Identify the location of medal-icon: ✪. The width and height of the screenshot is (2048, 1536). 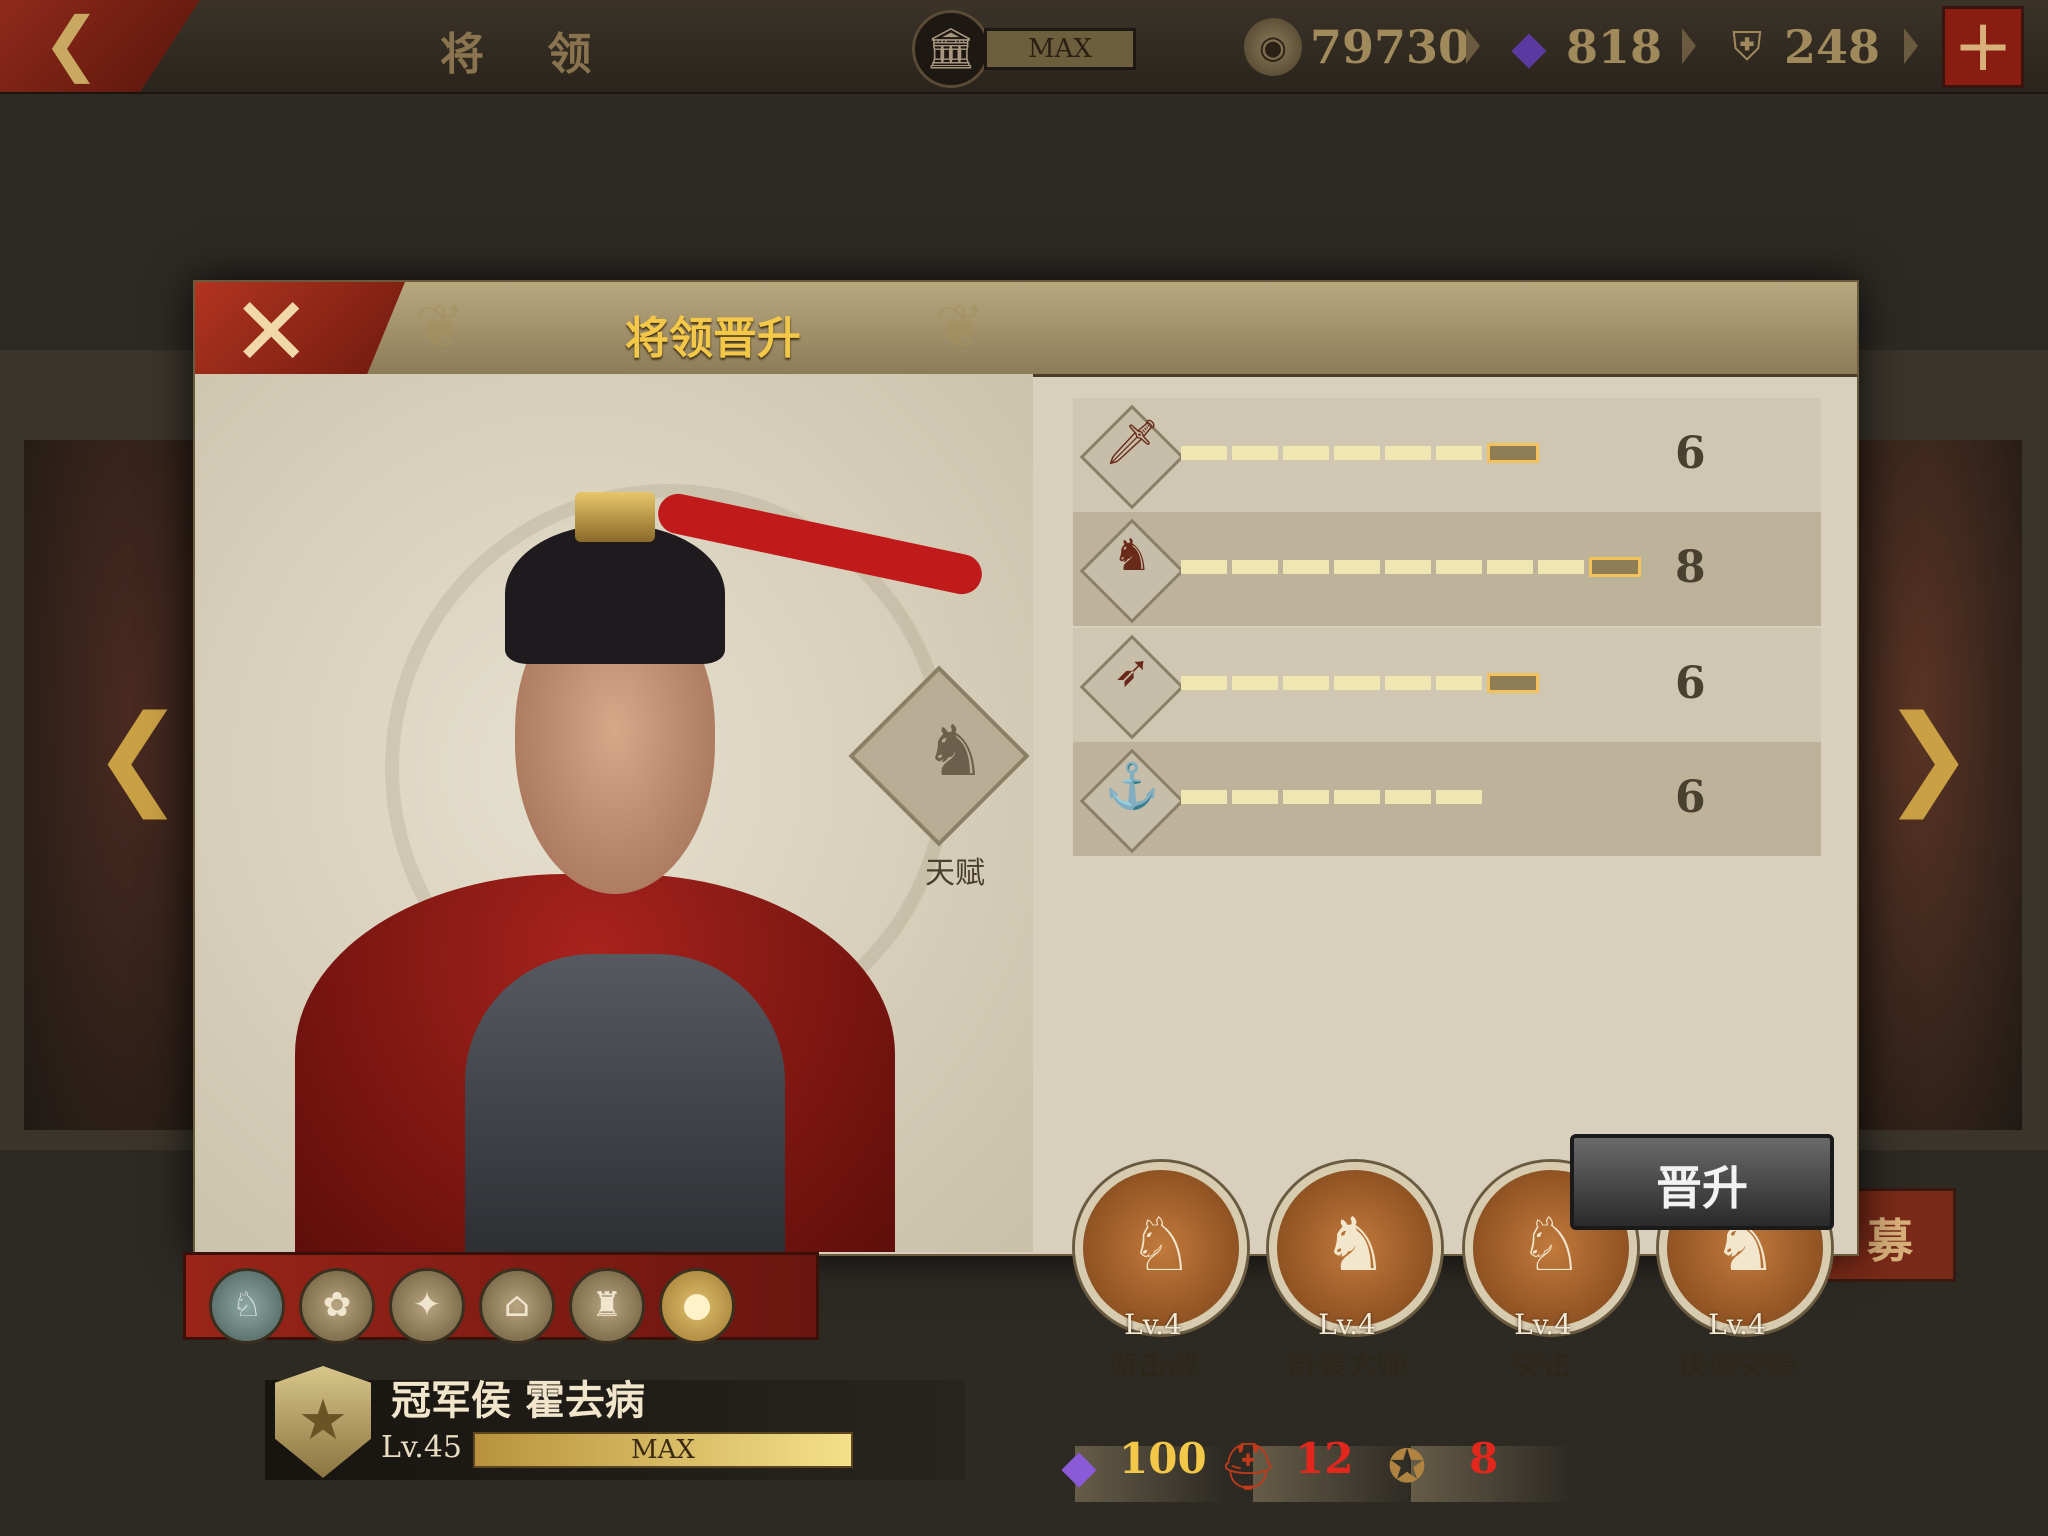
(1407, 1466).